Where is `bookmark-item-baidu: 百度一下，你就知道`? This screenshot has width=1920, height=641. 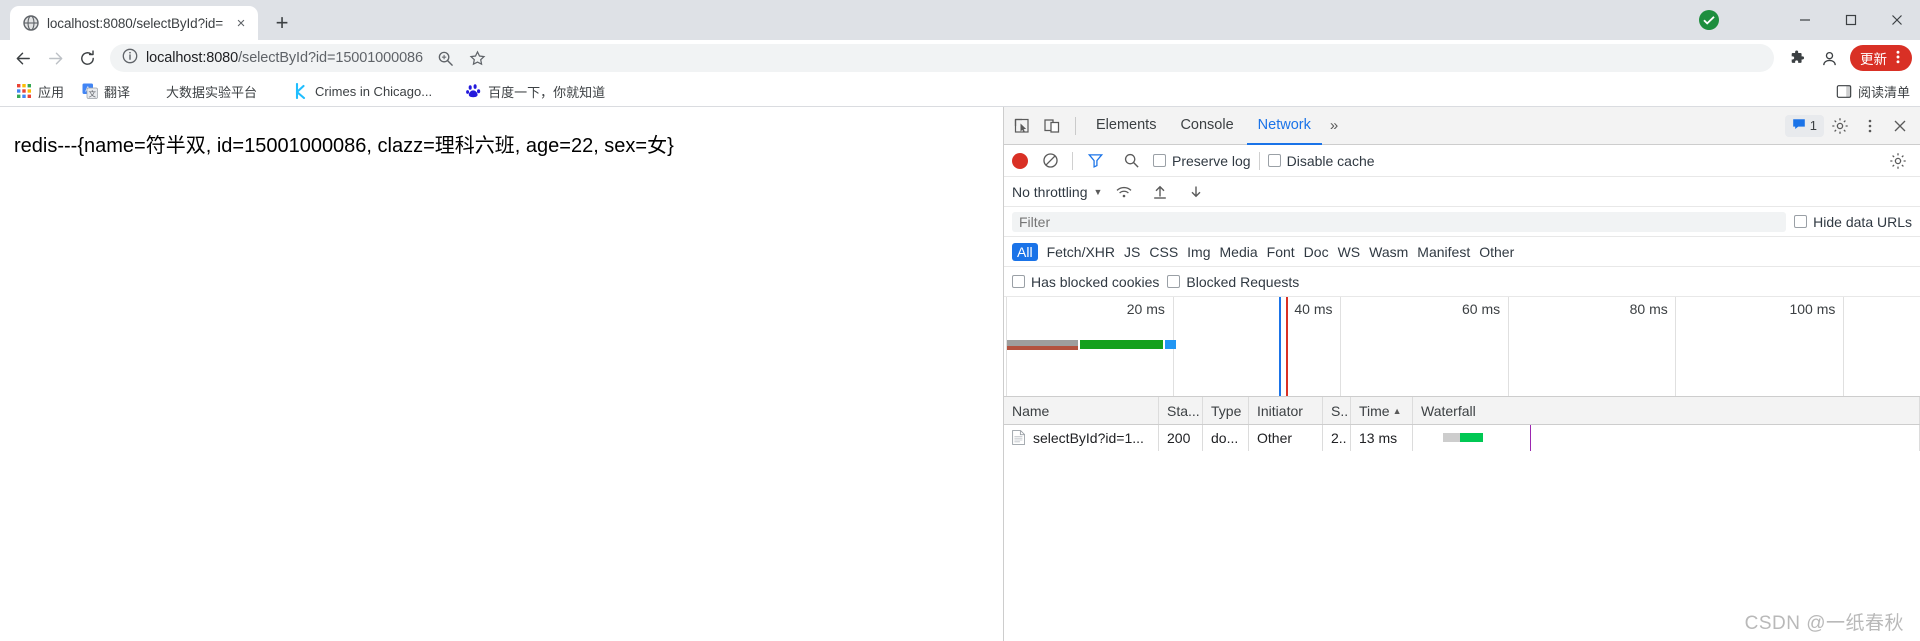
bookmark-item-baidu: 百度一下，你就知道 is located at coordinates (535, 91).